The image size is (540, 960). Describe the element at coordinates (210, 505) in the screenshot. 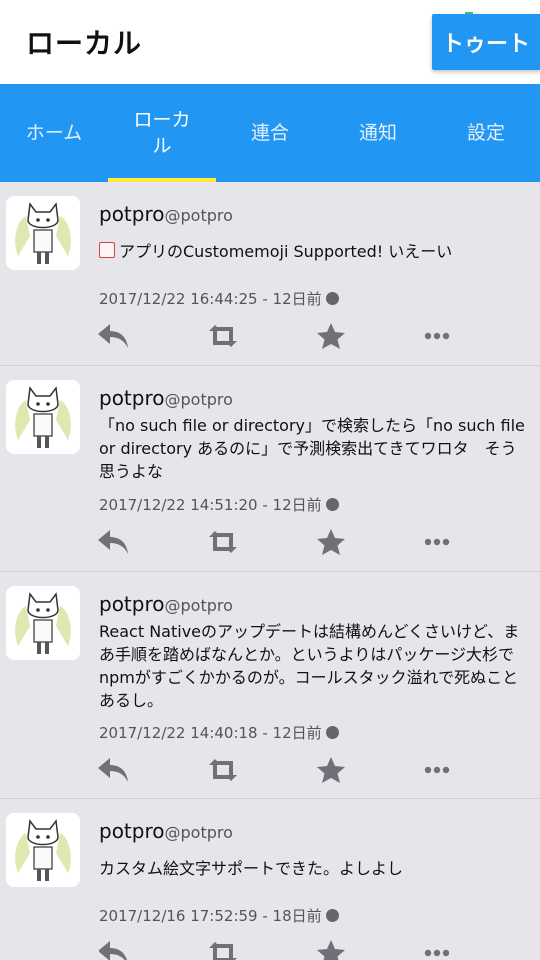

I see `post-timestamp: 2017/12/22 14:51:20 - 12日前` at that location.